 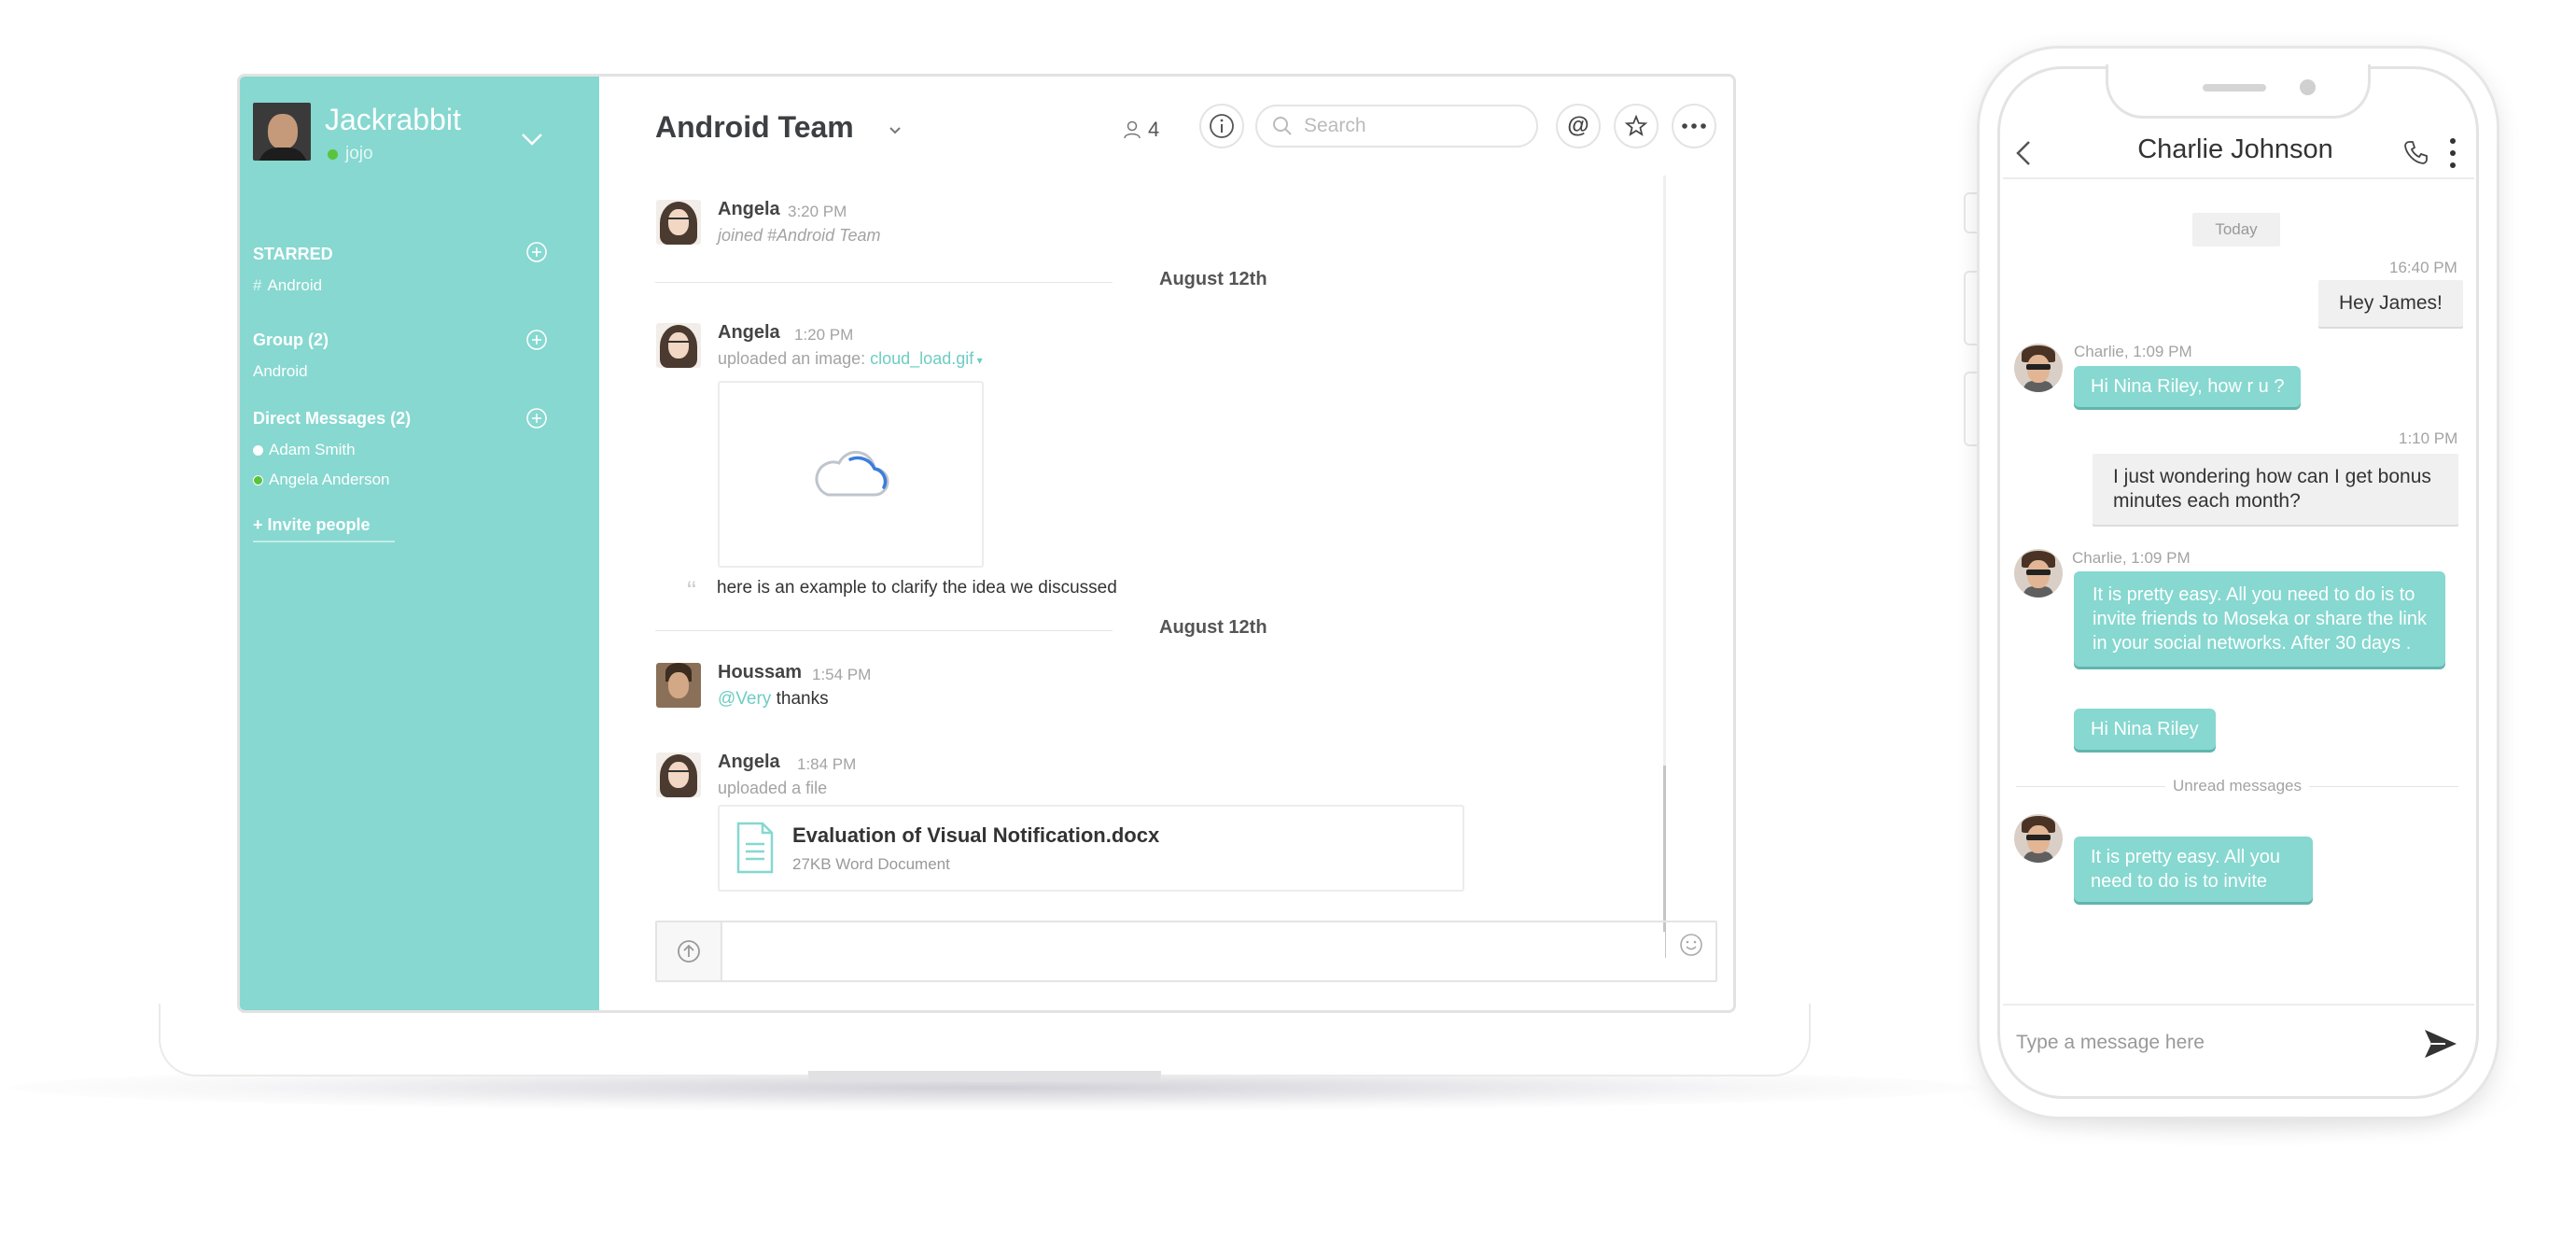 What do you see at coordinates (2145, 729) in the screenshot?
I see `incoming-message: Hi Nina Riley` at bounding box center [2145, 729].